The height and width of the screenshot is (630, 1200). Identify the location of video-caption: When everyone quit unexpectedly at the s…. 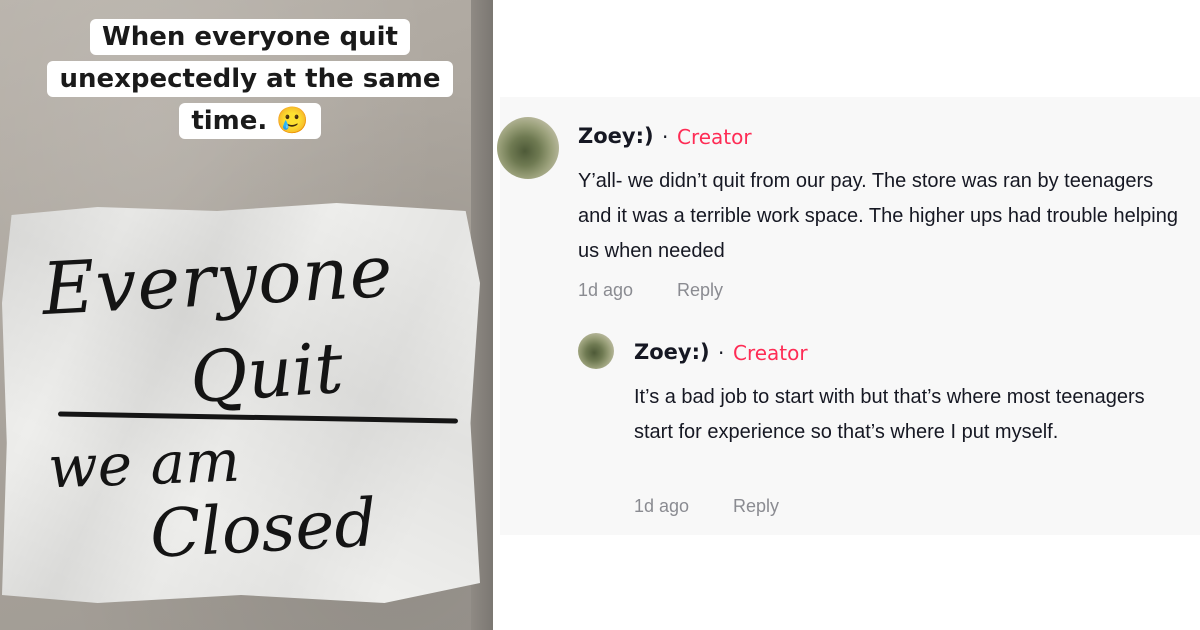
(250, 79).